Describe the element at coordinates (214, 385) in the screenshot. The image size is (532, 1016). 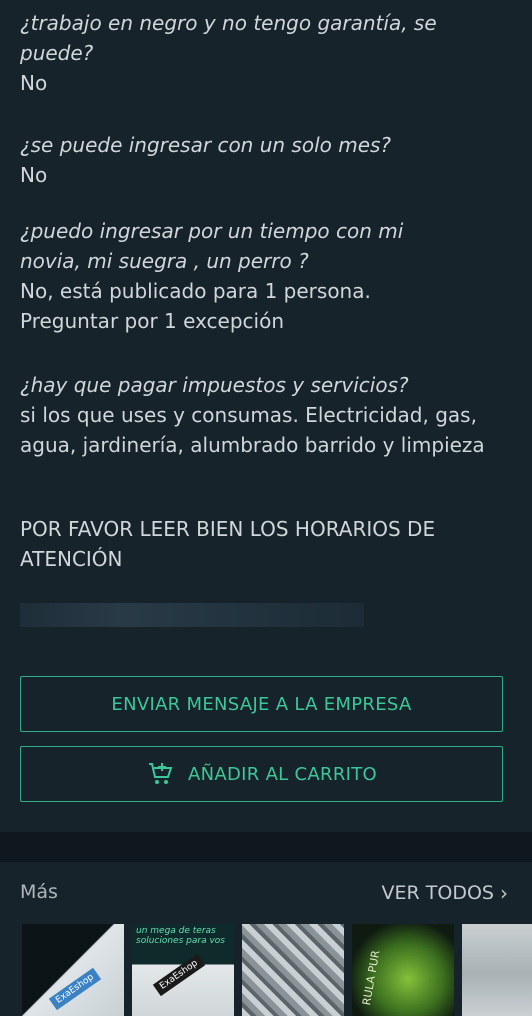
I see `faq-question: ¿hay que pagar impuestos y servicios?` at that location.